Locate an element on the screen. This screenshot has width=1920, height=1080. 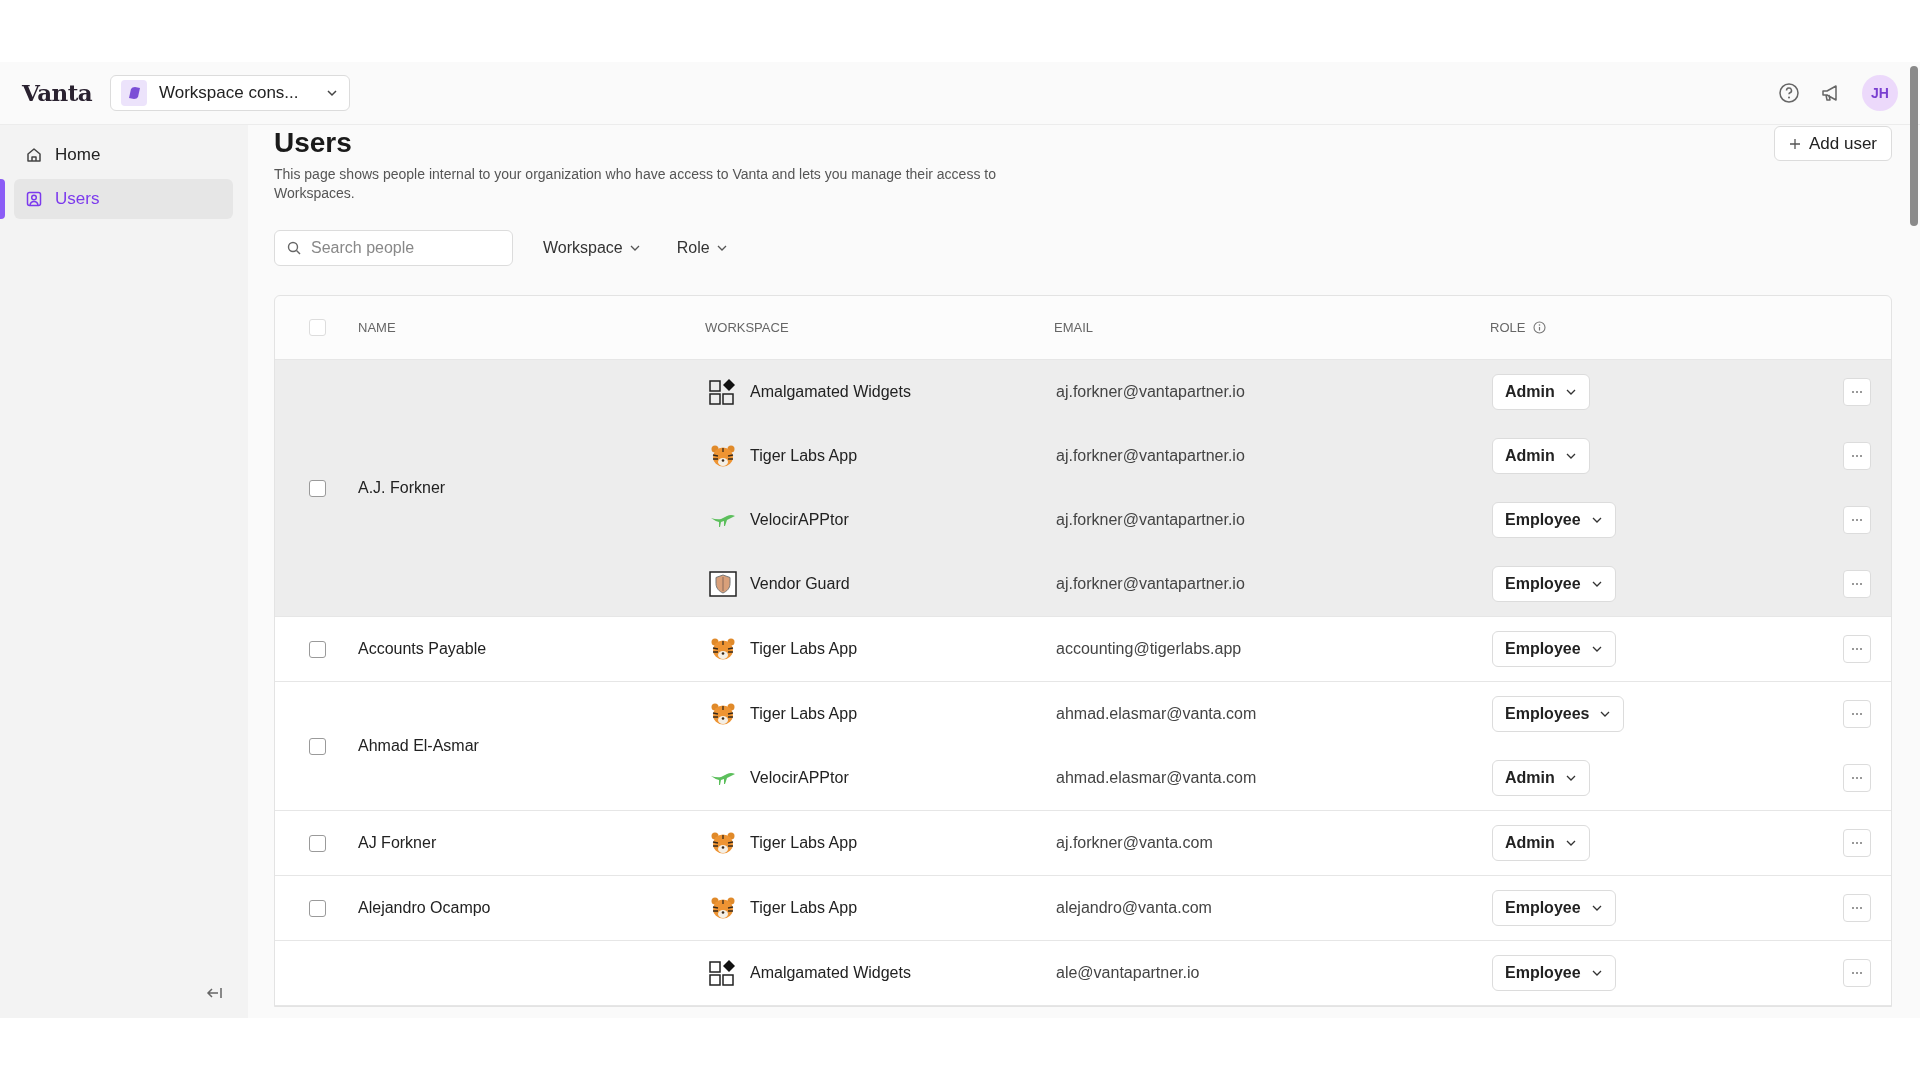
home-icon is located at coordinates (34, 155).